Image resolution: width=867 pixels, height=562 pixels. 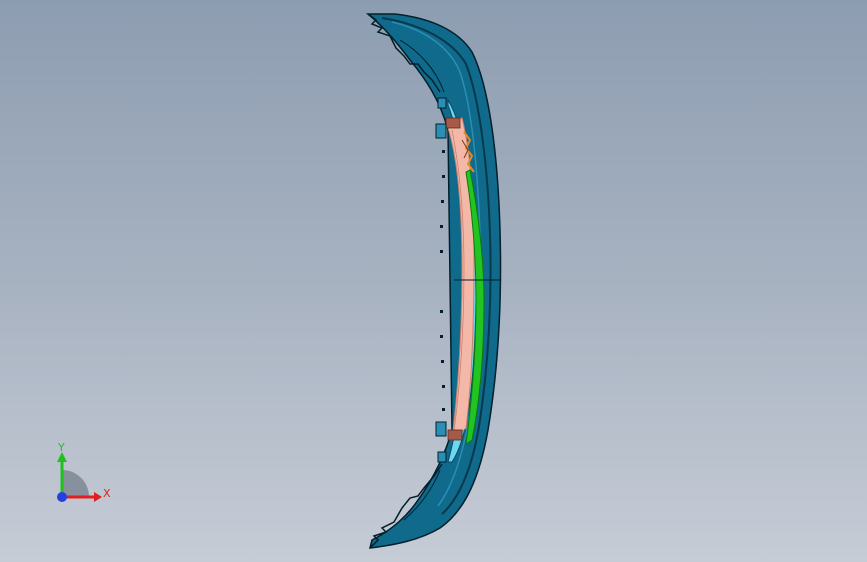 What do you see at coordinates (453, 123) in the screenshot?
I see `insert-top-cap` at bounding box center [453, 123].